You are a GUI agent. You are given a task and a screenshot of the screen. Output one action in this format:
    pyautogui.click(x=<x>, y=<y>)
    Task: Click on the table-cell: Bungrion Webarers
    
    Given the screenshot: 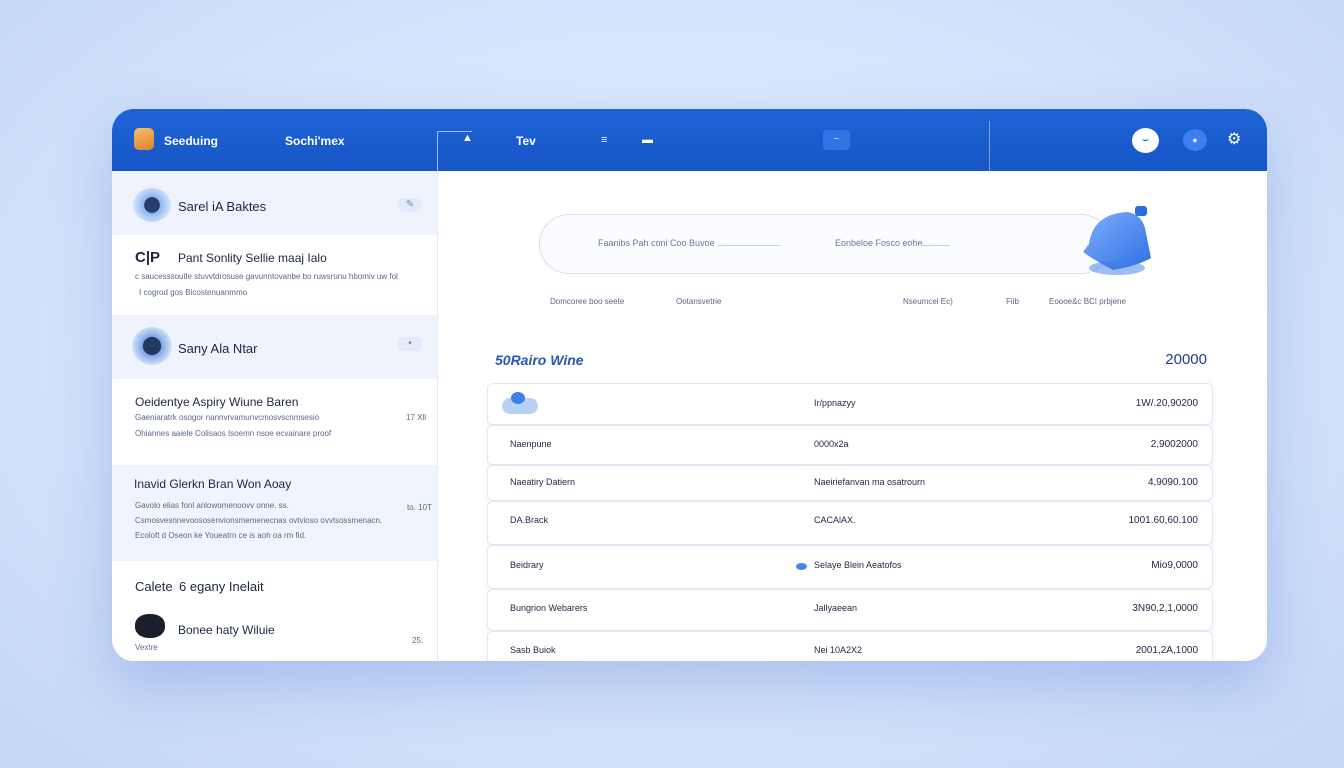 What is the action you would take?
    pyautogui.click(x=549, y=608)
    